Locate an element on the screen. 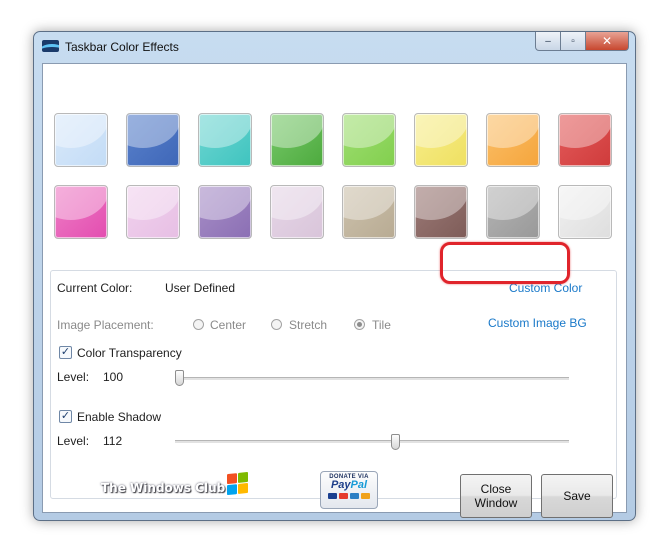 This screenshot has height=554, width=669. enable-shadow-checkbox: ✓ is located at coordinates (65, 416).